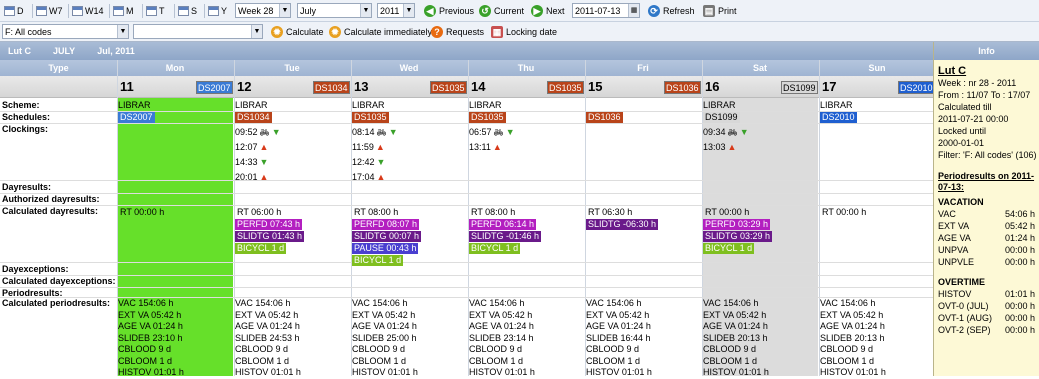 This screenshot has width=1039, height=379. Describe the element at coordinates (162, 11) in the screenshot. I see `view-button-label: T` at that location.